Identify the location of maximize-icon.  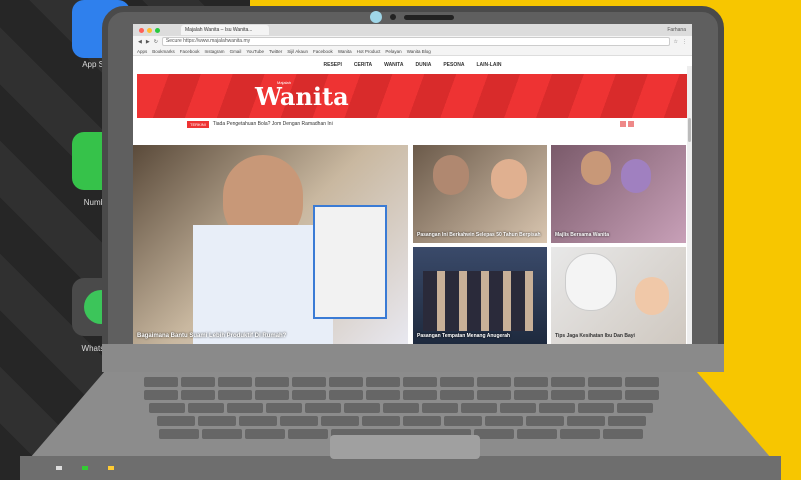
(157, 30).